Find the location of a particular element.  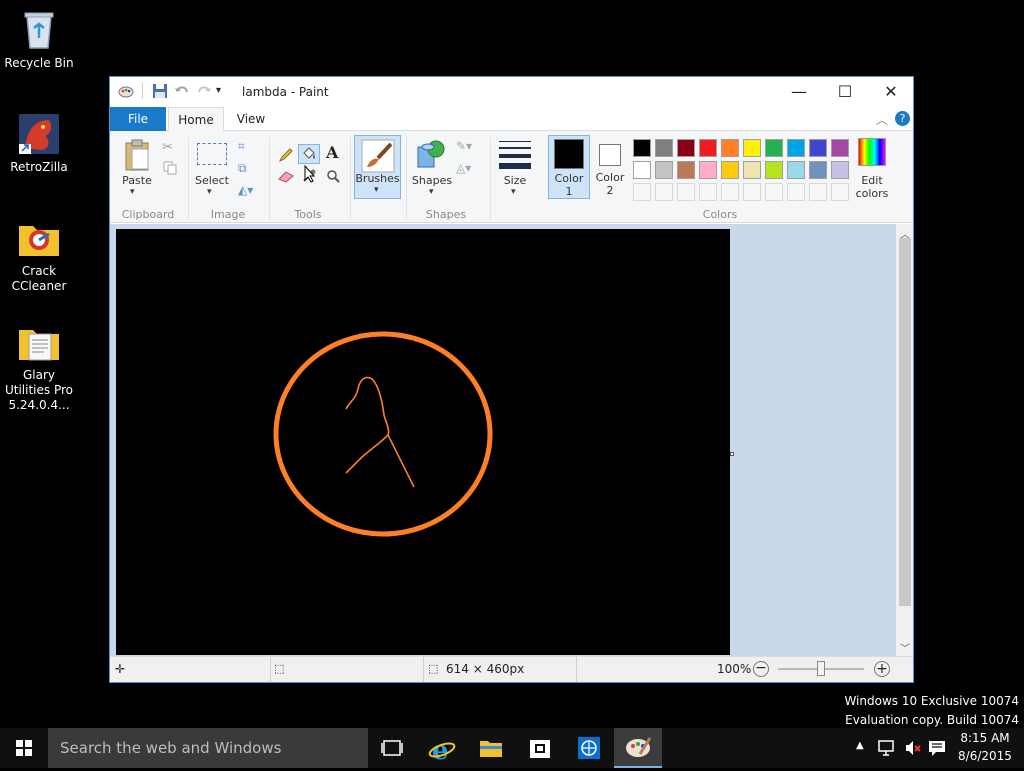

scrollbar-thumb is located at coordinates (905, 422).